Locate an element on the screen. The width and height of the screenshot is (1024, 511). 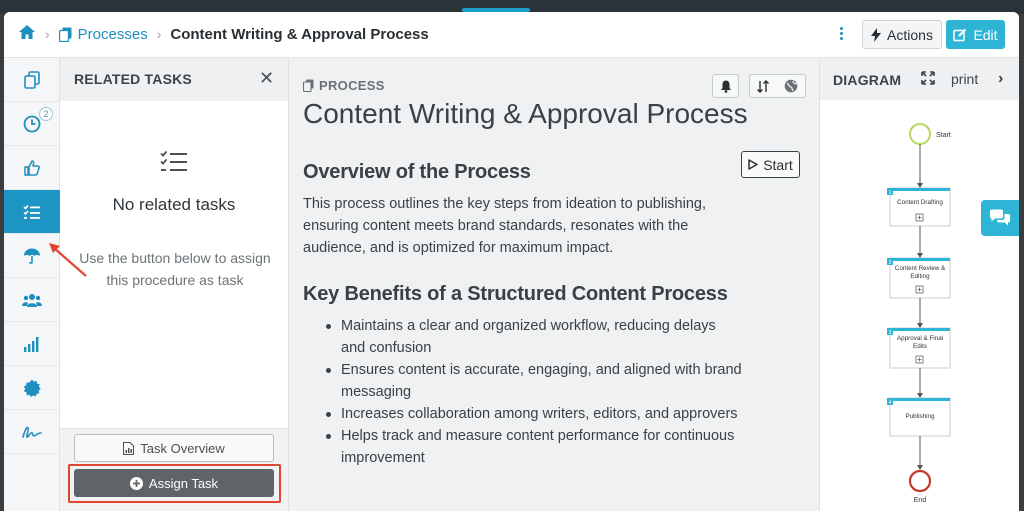
start-node-label: Start is located at coordinates (943, 135).